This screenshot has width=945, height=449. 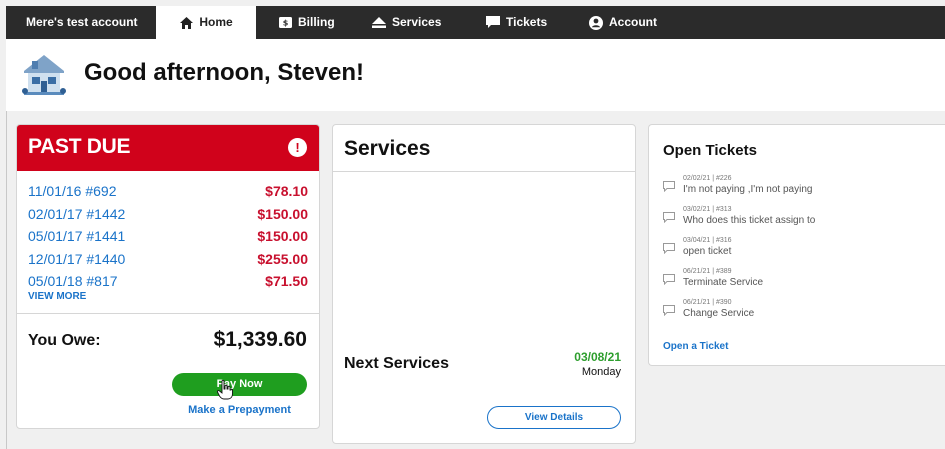 What do you see at coordinates (379, 23) in the screenshot?
I see `services-icon` at bounding box center [379, 23].